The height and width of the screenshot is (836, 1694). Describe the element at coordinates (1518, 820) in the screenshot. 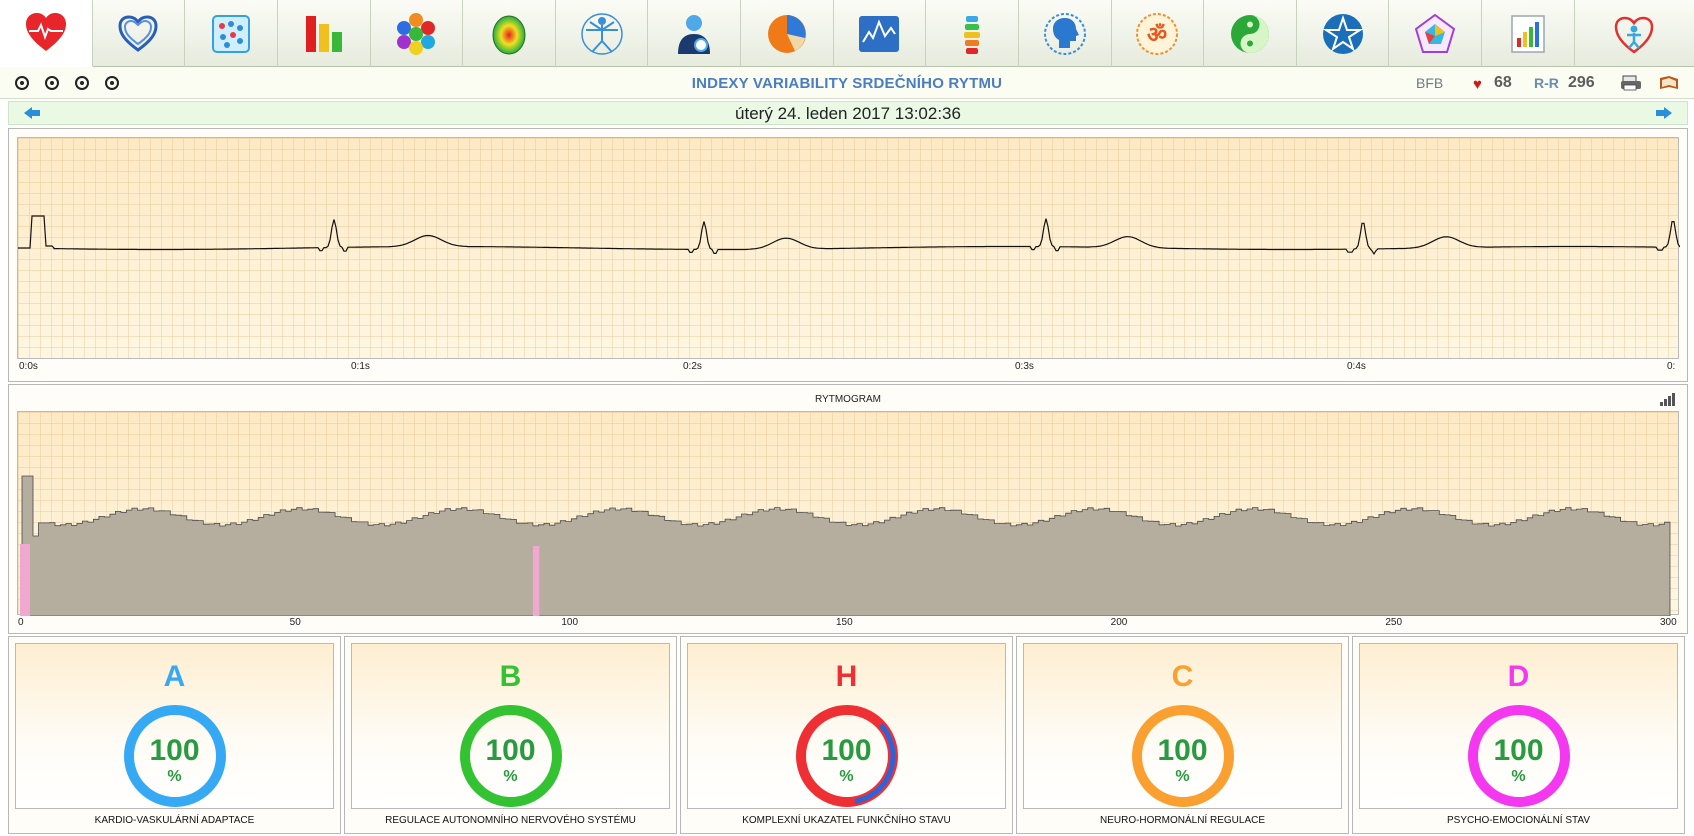

I see `gauge-caption: PSYCHO-EMOCIONÁLNÍ STAV` at that location.